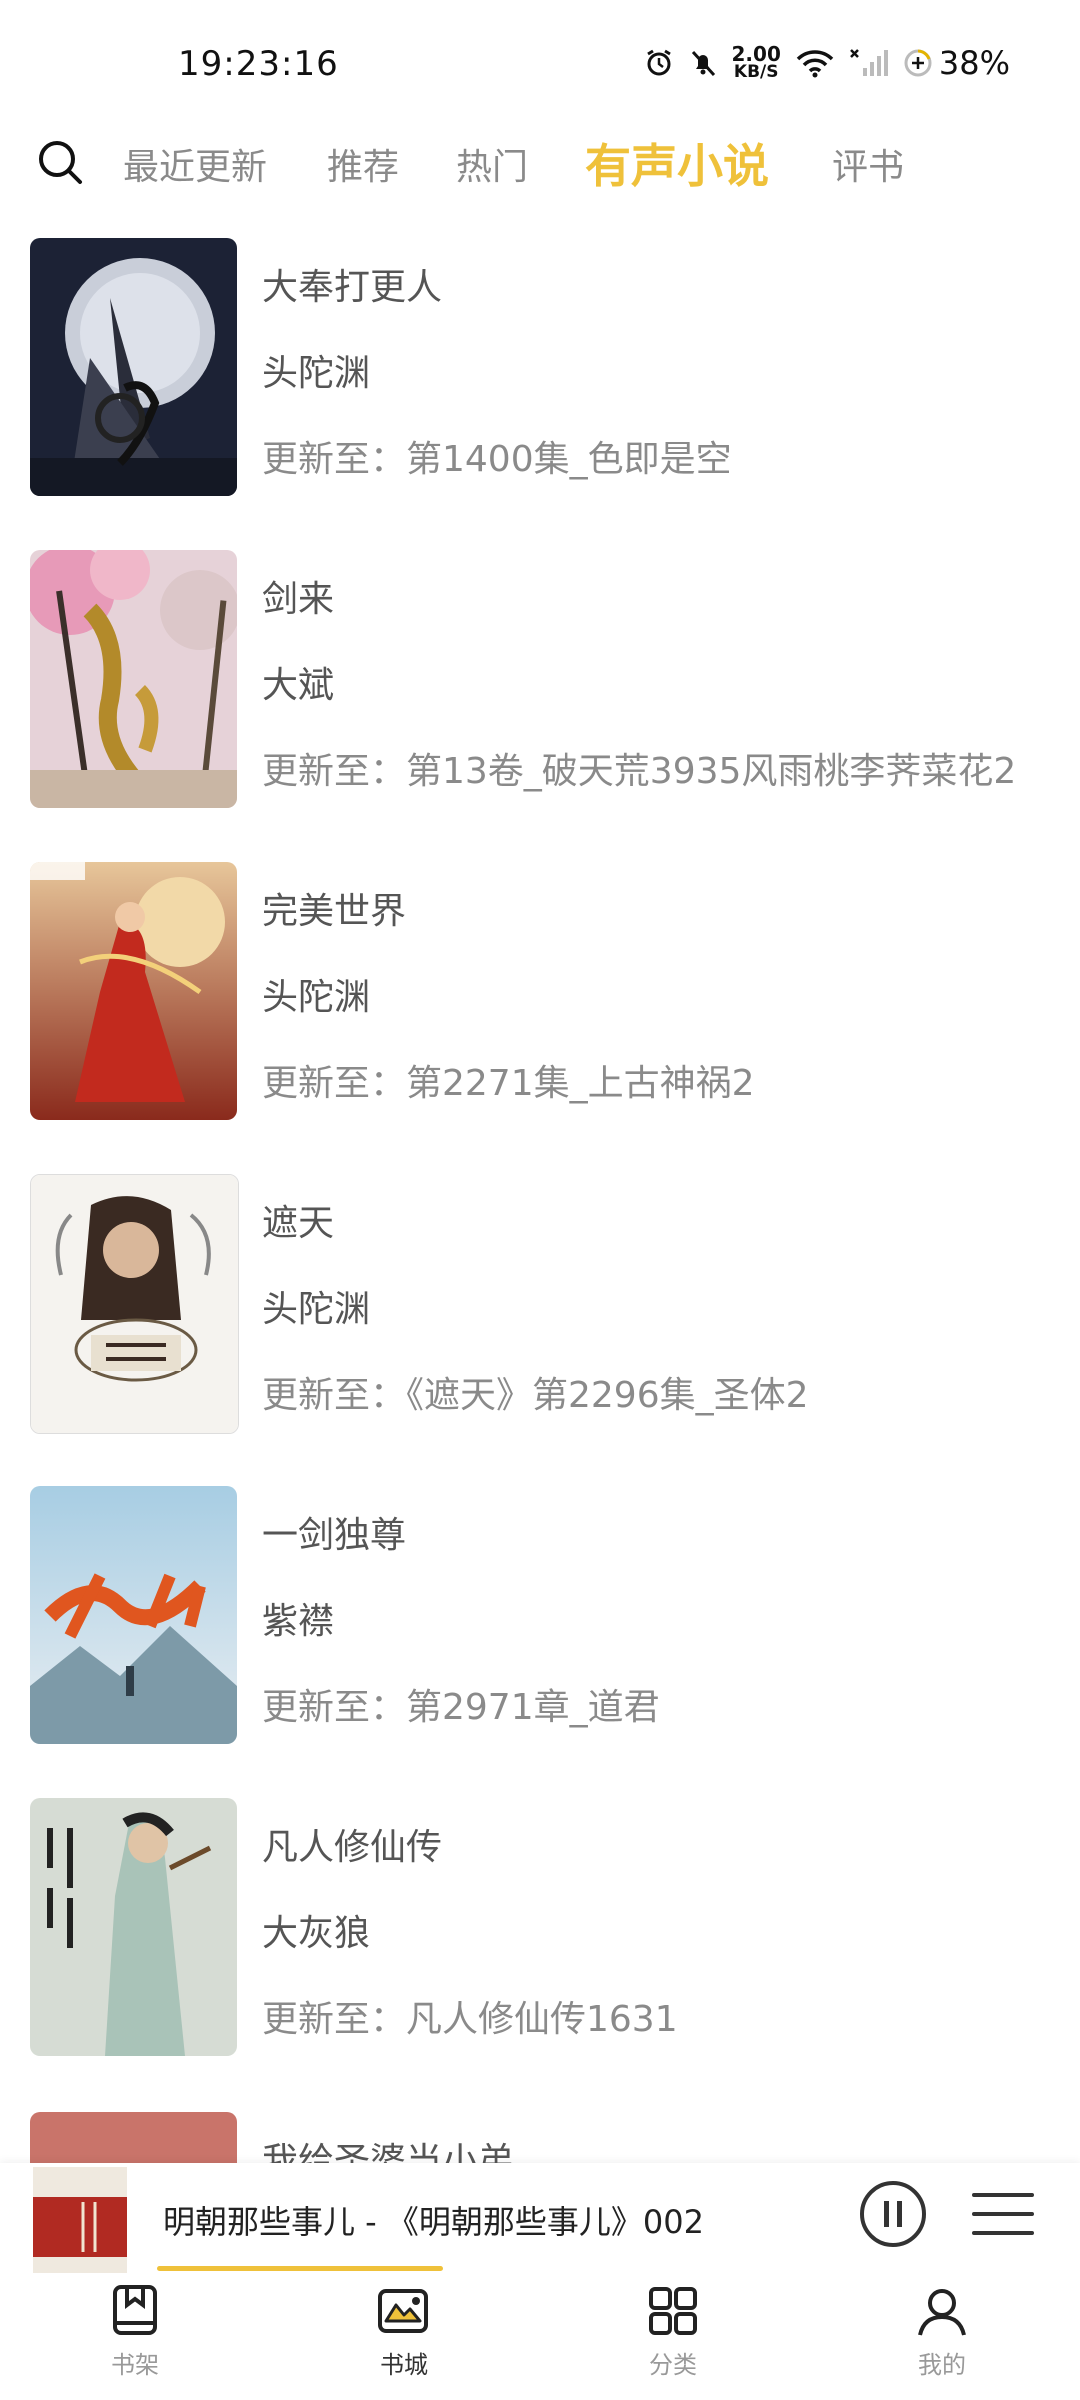 This screenshot has height=2400, width=1080. Describe the element at coordinates (942, 2311) in the screenshot. I see `profile-icon` at that location.